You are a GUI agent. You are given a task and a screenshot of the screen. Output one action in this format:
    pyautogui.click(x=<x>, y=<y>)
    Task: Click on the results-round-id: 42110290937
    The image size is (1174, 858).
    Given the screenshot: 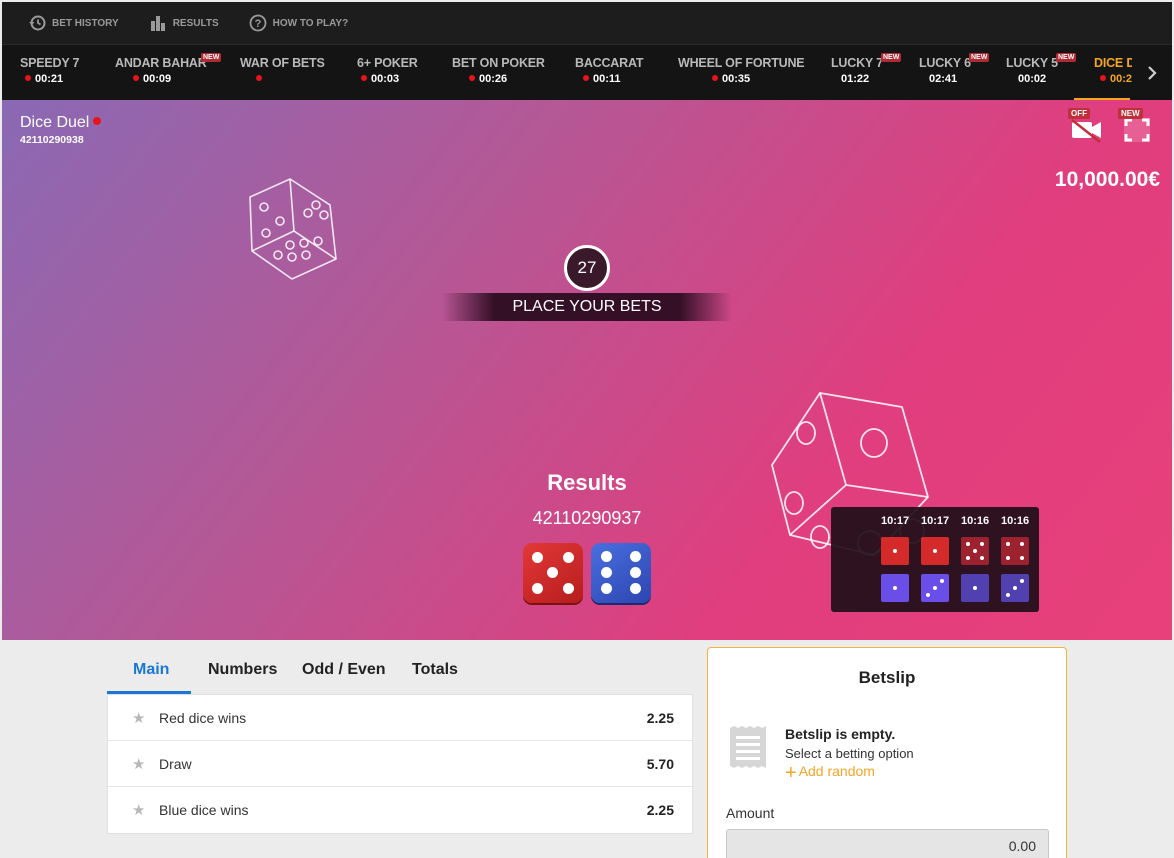 What is the action you would take?
    pyautogui.click(x=587, y=518)
    